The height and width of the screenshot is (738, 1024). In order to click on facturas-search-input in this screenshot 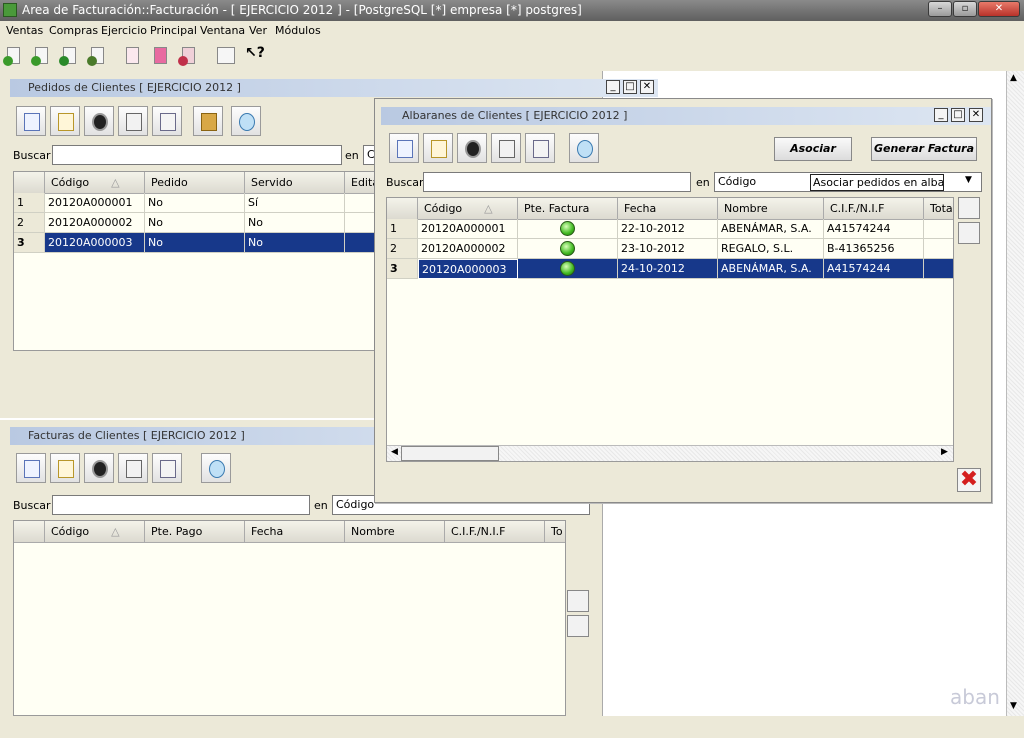, I will do `click(181, 505)`.